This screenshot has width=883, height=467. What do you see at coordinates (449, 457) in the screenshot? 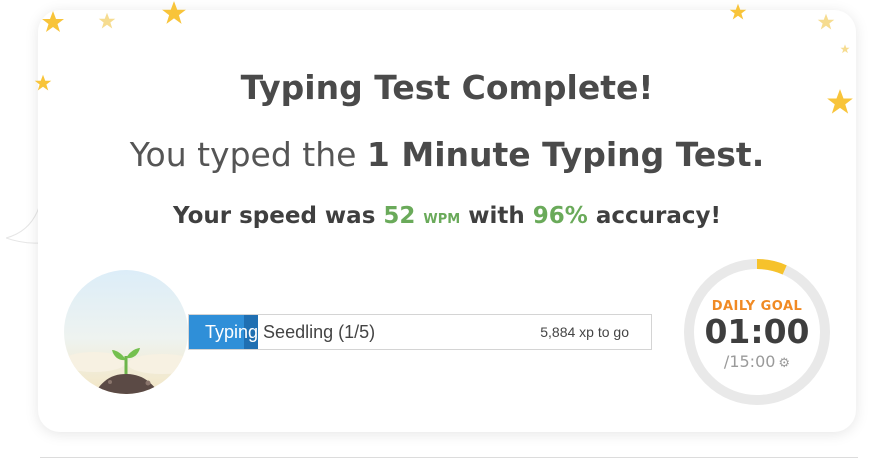
I see `bottom-divider` at bounding box center [449, 457].